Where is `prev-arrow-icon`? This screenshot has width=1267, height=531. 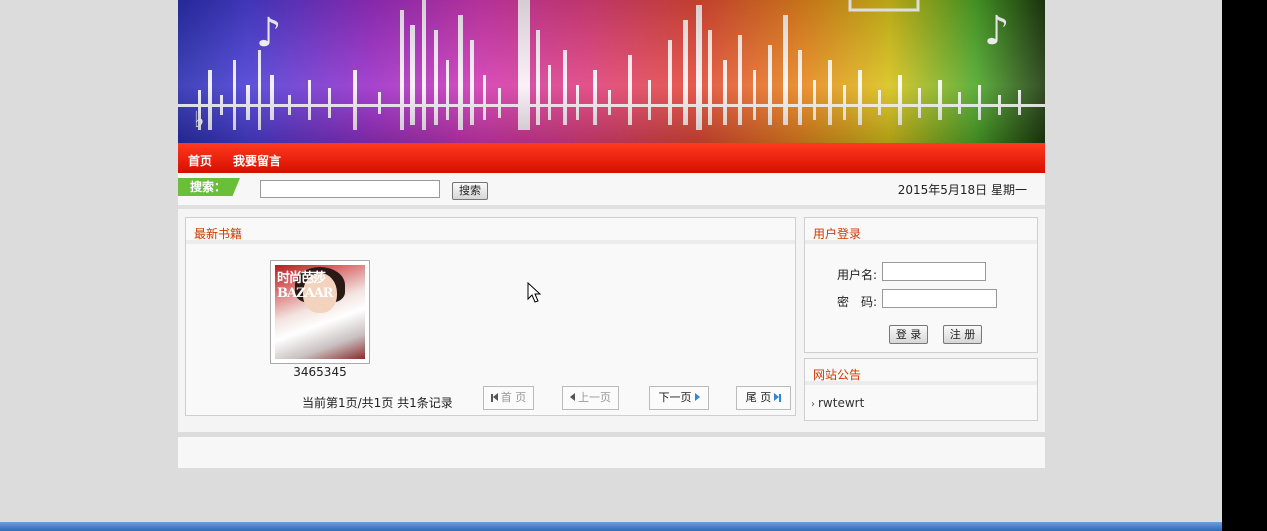 prev-arrow-icon is located at coordinates (572, 397).